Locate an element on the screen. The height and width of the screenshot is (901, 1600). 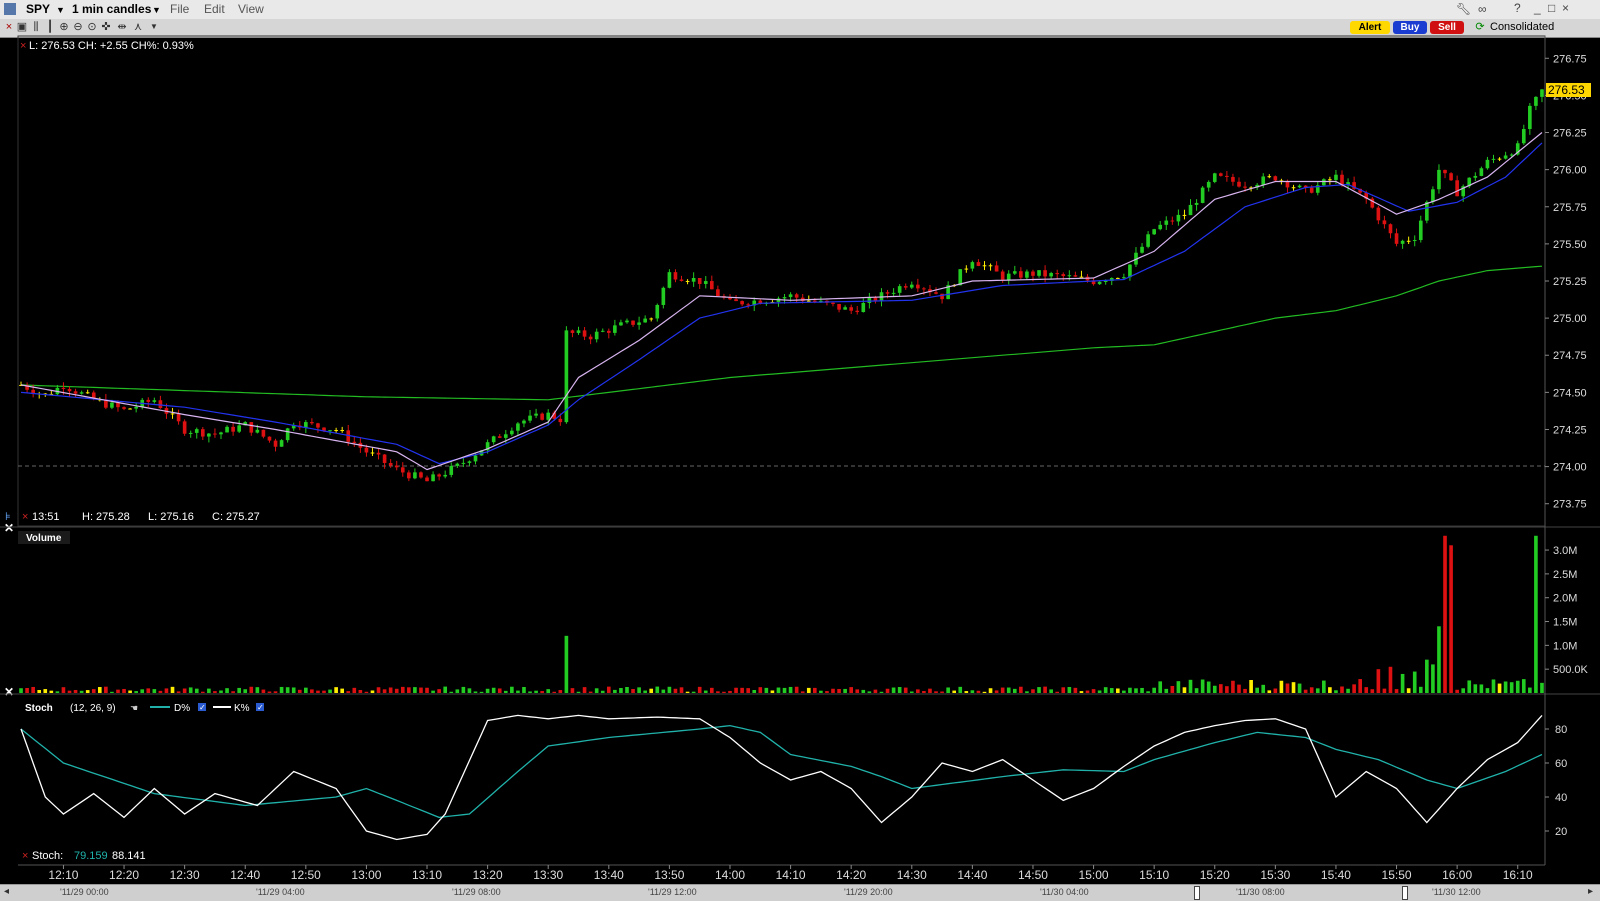
price-tick-label: 276.25 is located at coordinates (1570, 134).